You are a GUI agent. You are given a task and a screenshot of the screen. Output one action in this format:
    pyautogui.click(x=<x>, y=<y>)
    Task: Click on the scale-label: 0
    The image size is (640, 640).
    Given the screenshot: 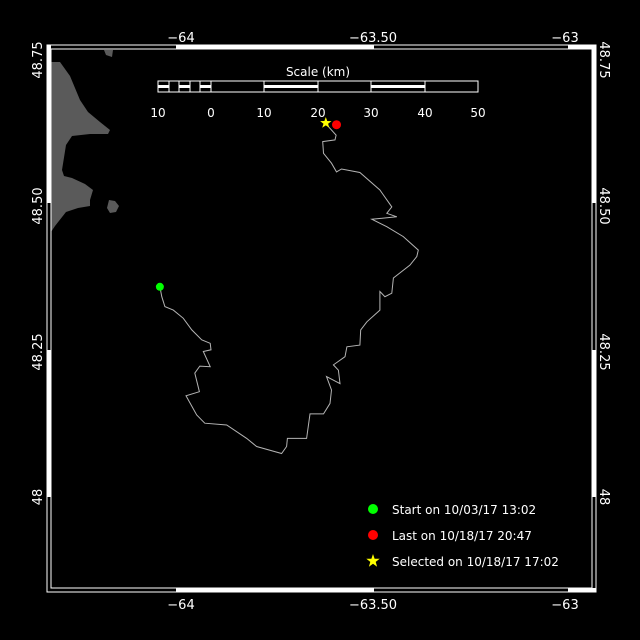 What is the action you would take?
    pyautogui.click(x=211, y=113)
    